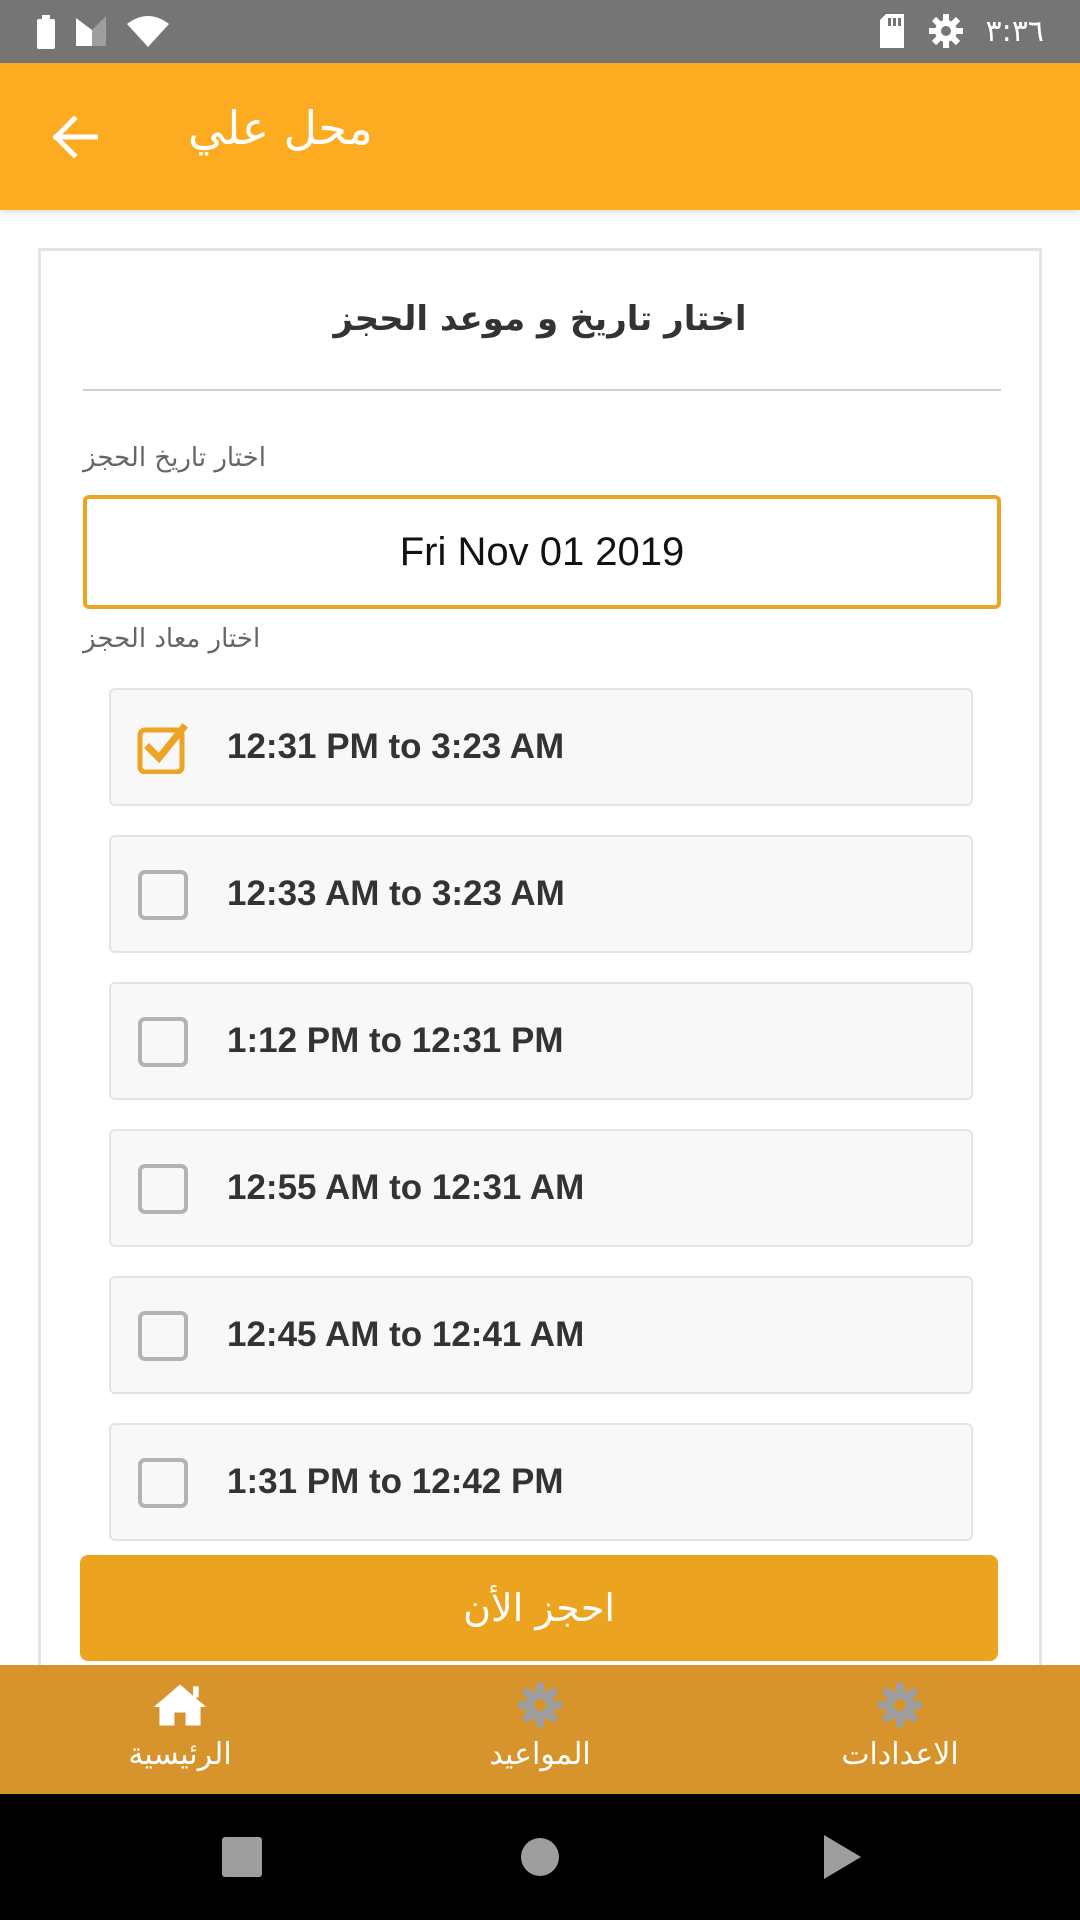 The width and height of the screenshot is (1080, 1920). Describe the element at coordinates (180, 1729) in the screenshot. I see `nav-item-home: الرئيسية` at that location.